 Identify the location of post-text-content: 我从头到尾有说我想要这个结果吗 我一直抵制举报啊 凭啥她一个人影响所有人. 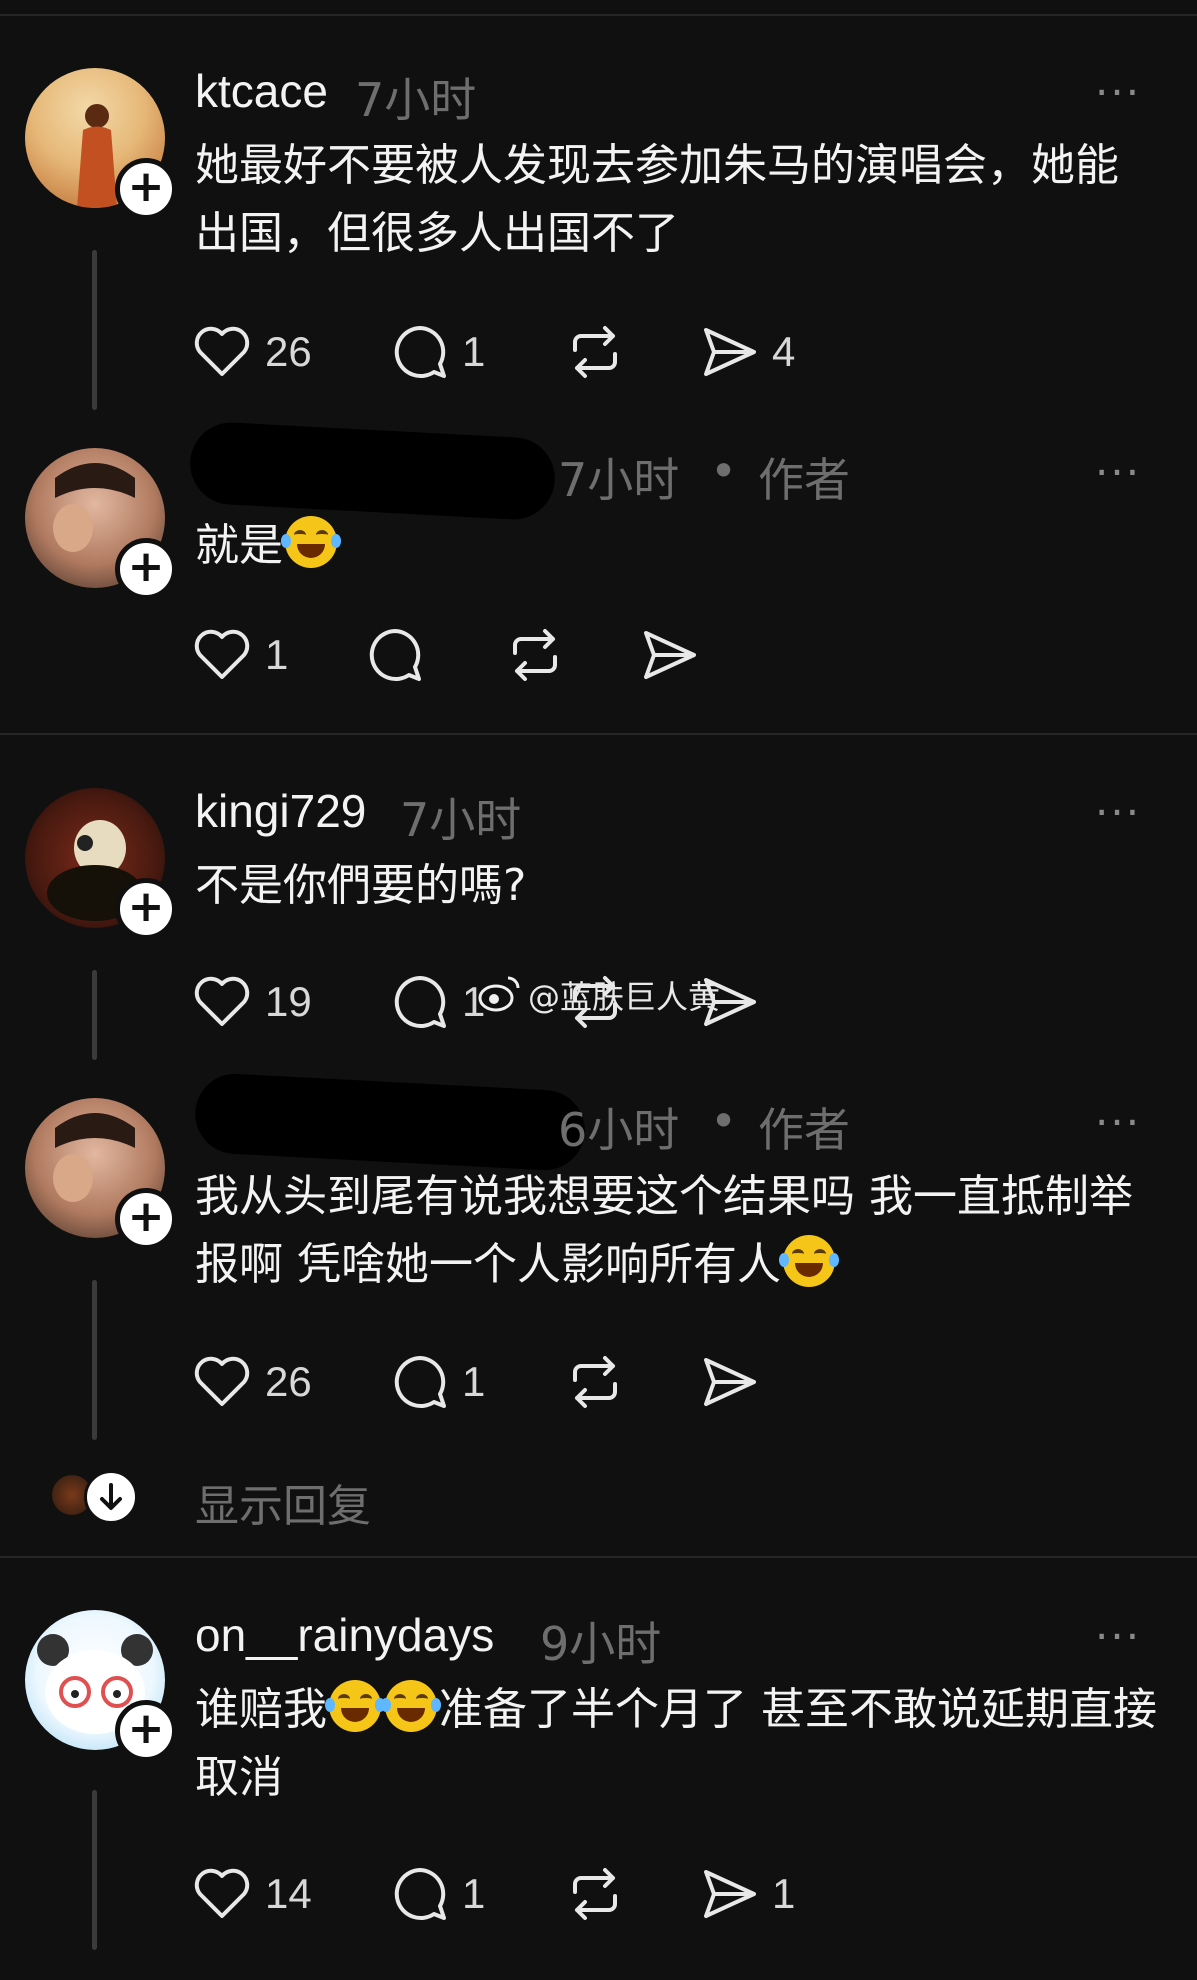
(664, 1230).